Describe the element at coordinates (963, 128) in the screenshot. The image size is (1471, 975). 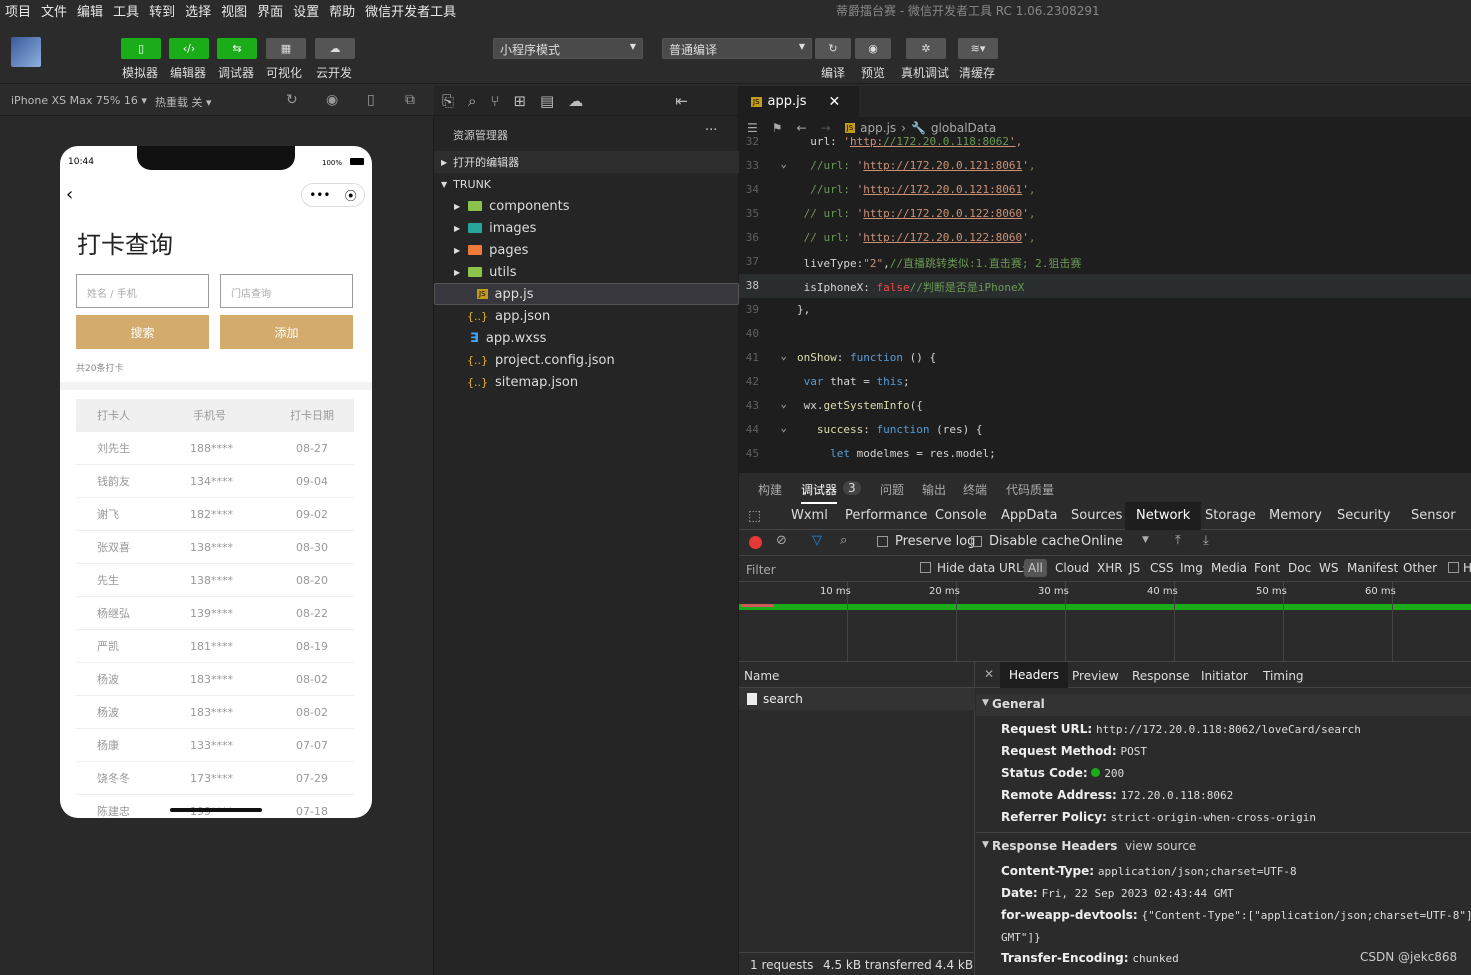
I see `breadcrumb-symbol: globalData` at that location.